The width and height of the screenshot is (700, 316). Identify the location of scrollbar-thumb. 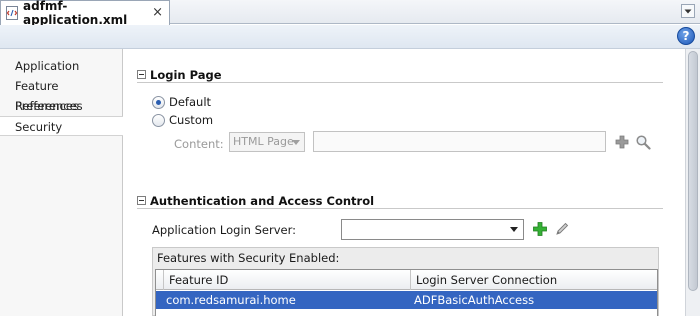
(693, 171).